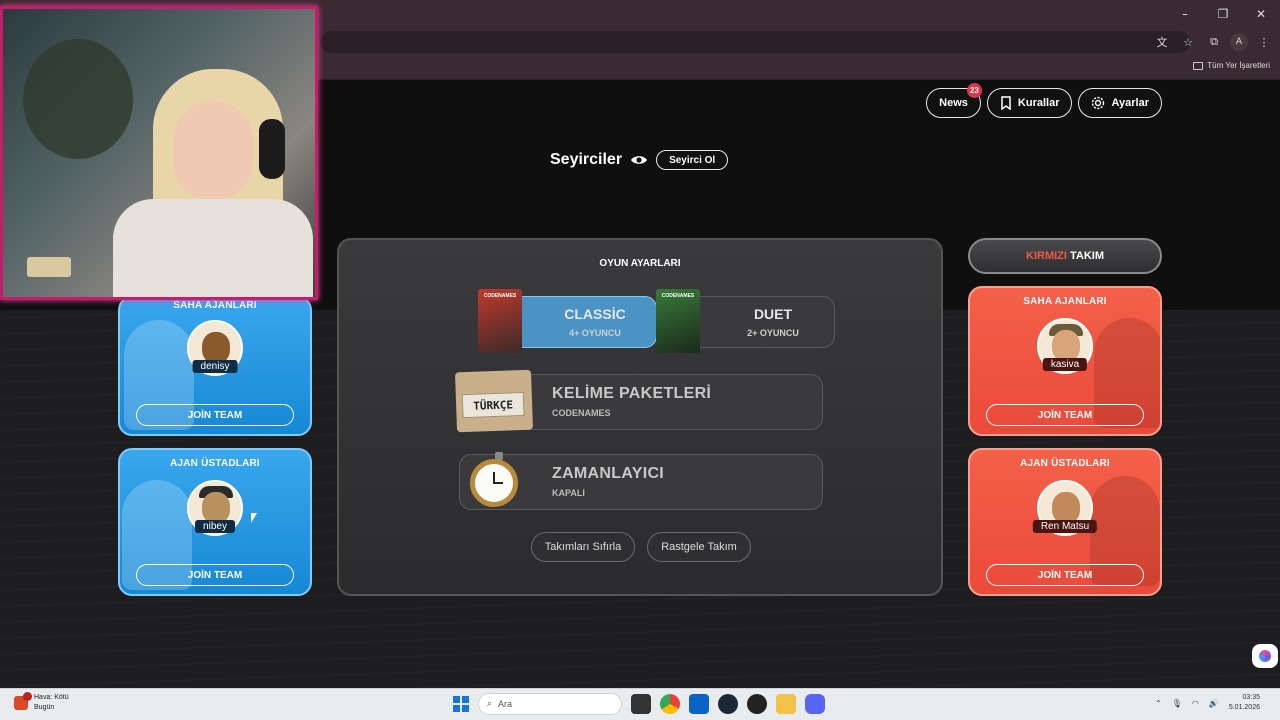 The width and height of the screenshot is (1280, 720). I want to click on chevron-up-icon: ⌃, so click(1158, 703).